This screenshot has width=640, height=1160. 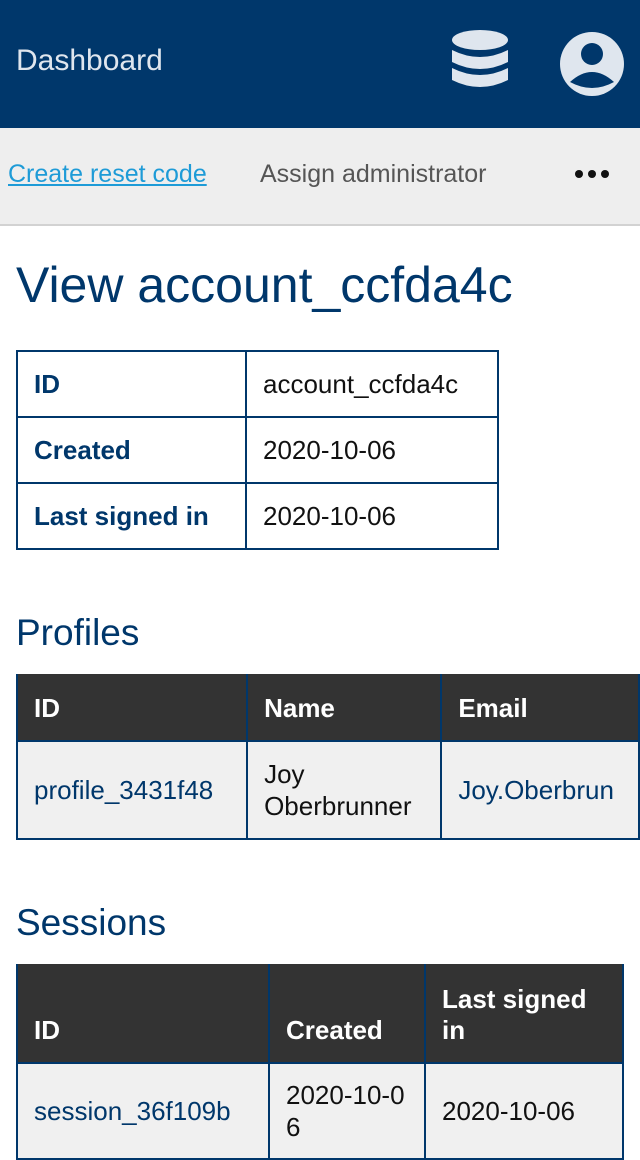 What do you see at coordinates (143, 1111) in the screenshot?
I see `session-id-link: session_36f109b` at bounding box center [143, 1111].